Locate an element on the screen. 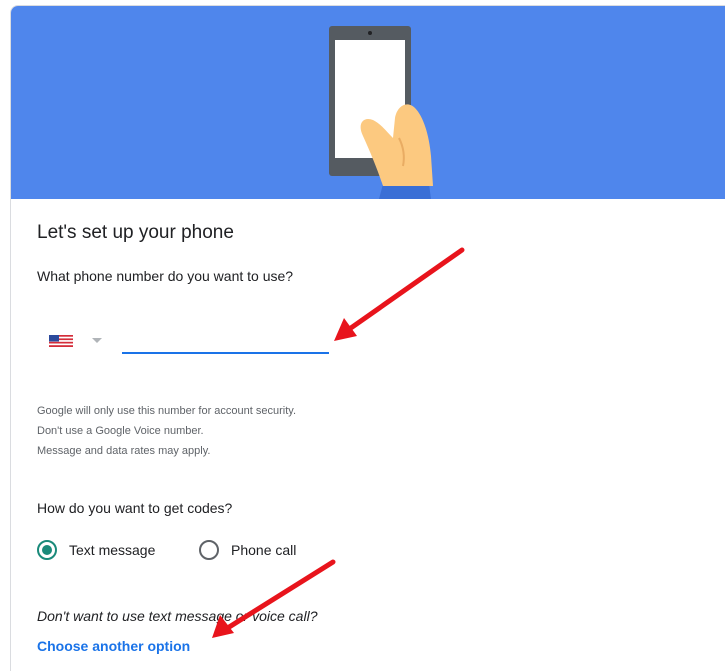  radio-label-text-message: Text message is located at coordinates (112, 550).